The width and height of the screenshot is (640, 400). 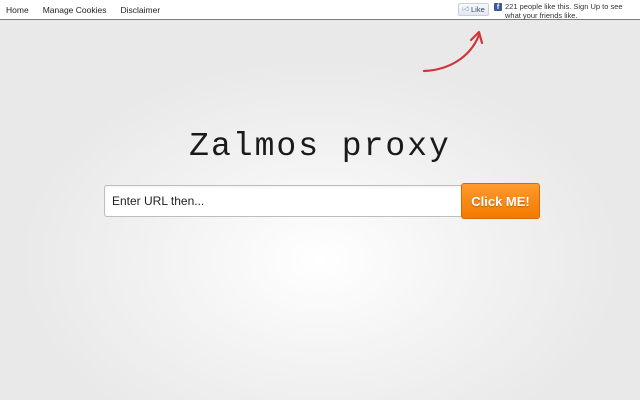 What do you see at coordinates (75, 10) in the screenshot?
I see `nav-manage-cookies: Manage Cookies` at bounding box center [75, 10].